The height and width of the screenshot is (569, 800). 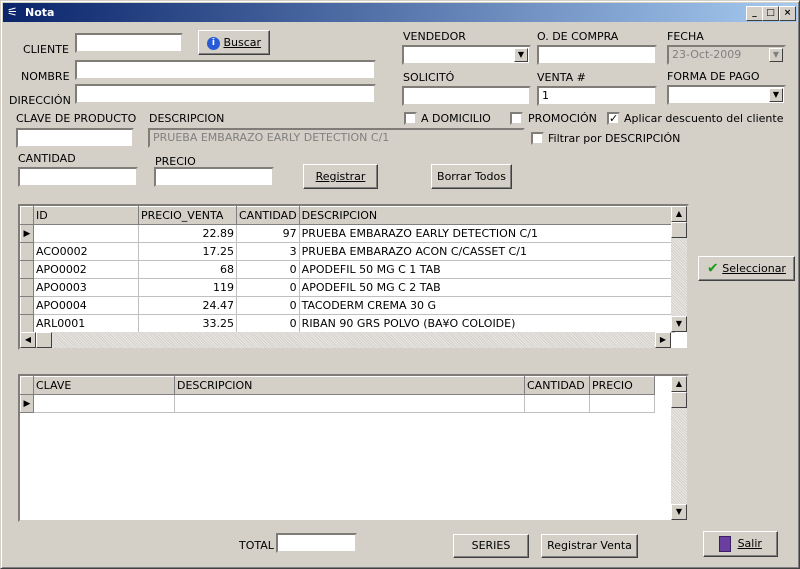 I want to click on table-cell: 24.47, so click(x=187, y=305).